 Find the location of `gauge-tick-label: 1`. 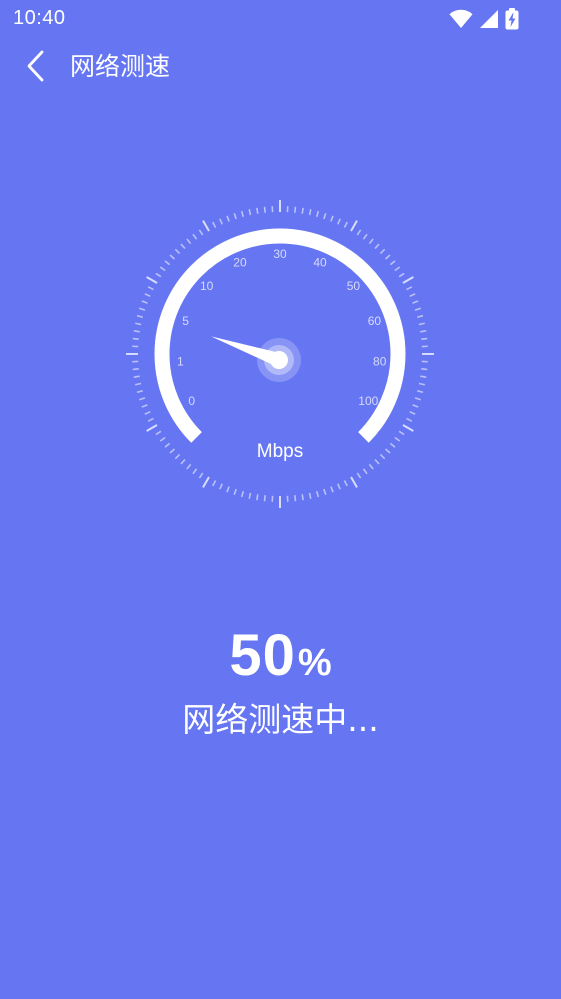

gauge-tick-label: 1 is located at coordinates (180, 362).